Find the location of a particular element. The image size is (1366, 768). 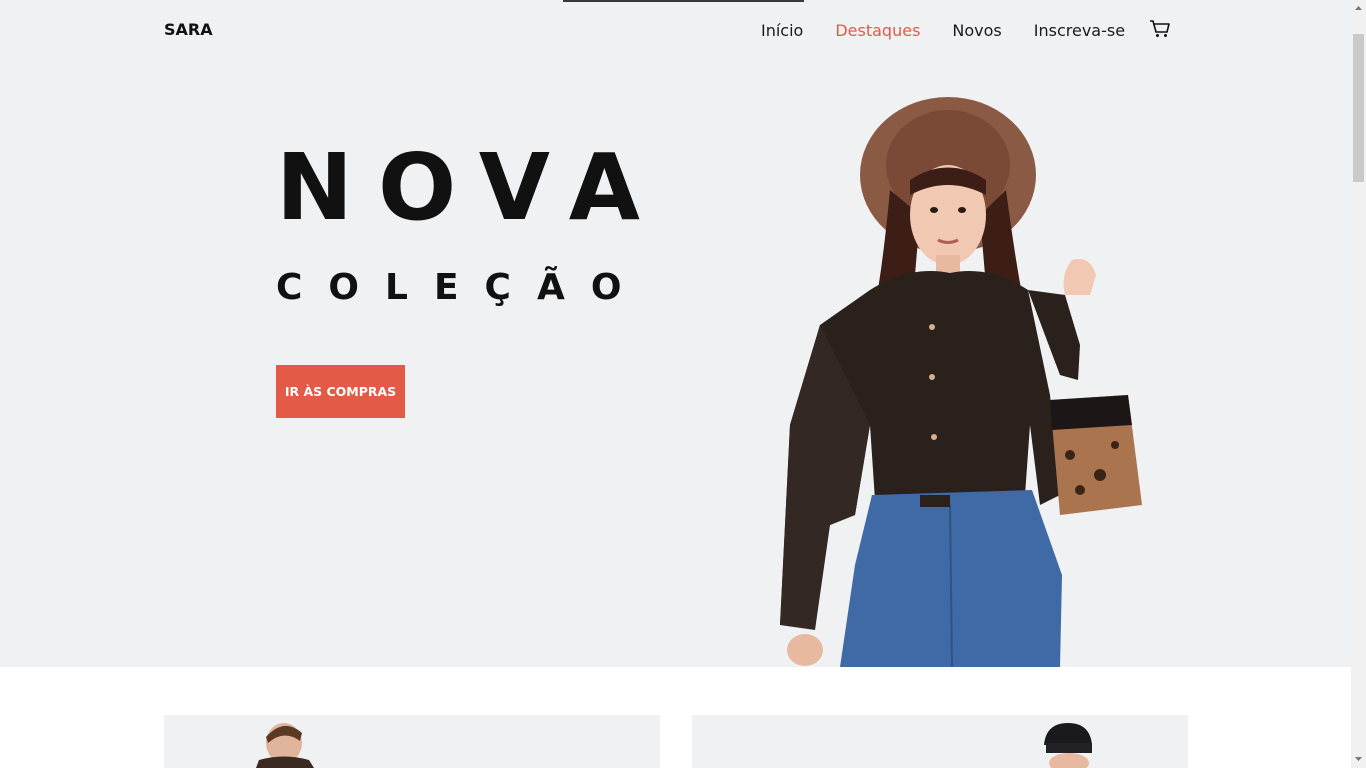

nav-item-inicio: Início is located at coordinates (782, 31).